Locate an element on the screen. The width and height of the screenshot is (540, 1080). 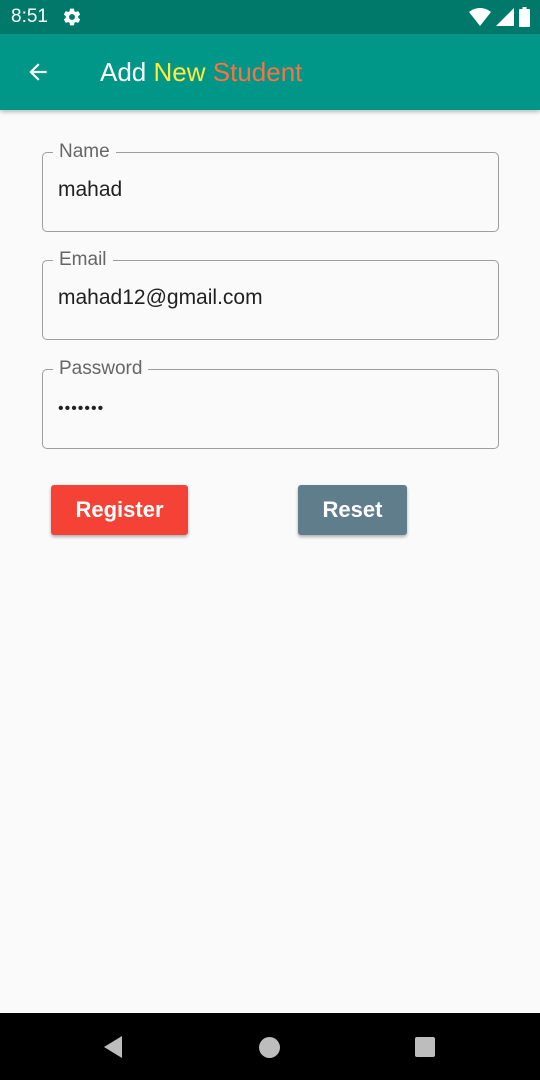
nav-back-icon is located at coordinates (113, 1047).